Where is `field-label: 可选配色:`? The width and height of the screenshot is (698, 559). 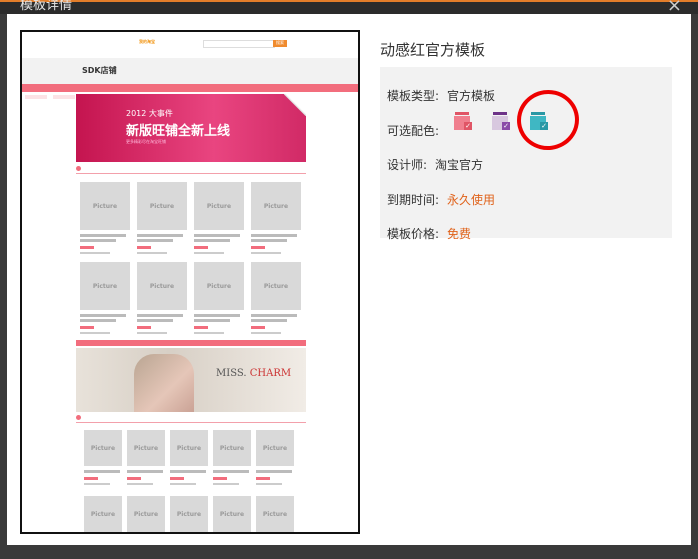 field-label: 可选配色: is located at coordinates (413, 131).